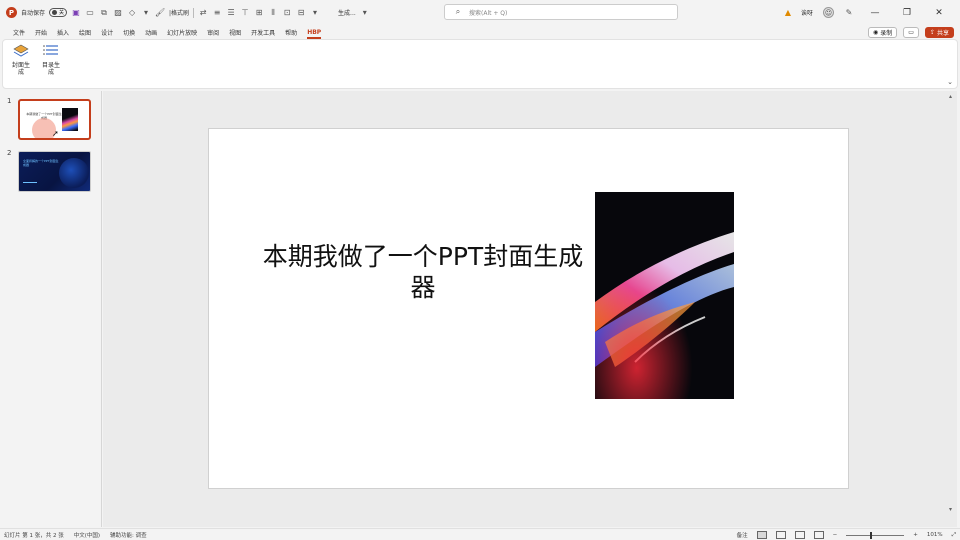 This screenshot has width=960, height=540. Describe the element at coordinates (87, 535) in the screenshot. I see `language-indicator: 中文(中国)` at that location.